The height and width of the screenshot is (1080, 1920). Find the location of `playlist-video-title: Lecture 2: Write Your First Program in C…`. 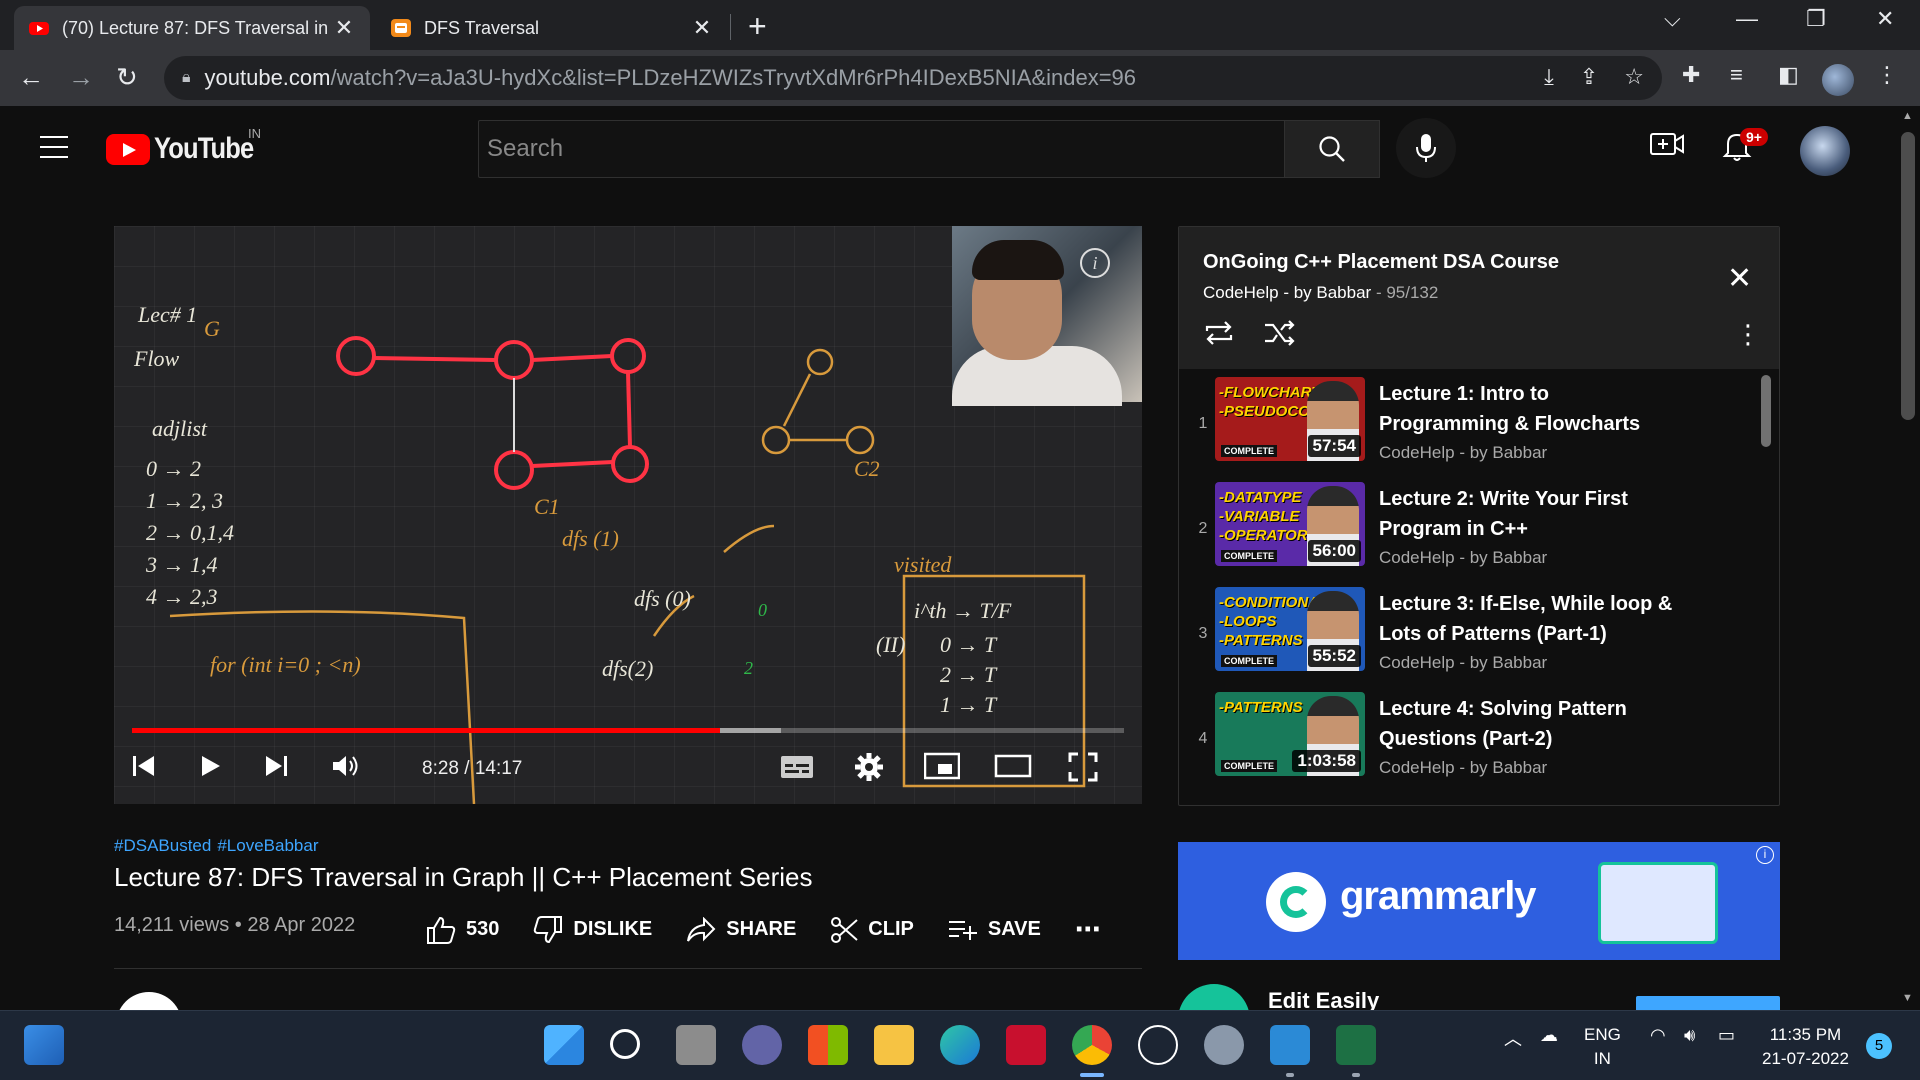

playlist-video-title: Lecture 2: Write Your First Program in C… is located at coordinates (1529, 514).